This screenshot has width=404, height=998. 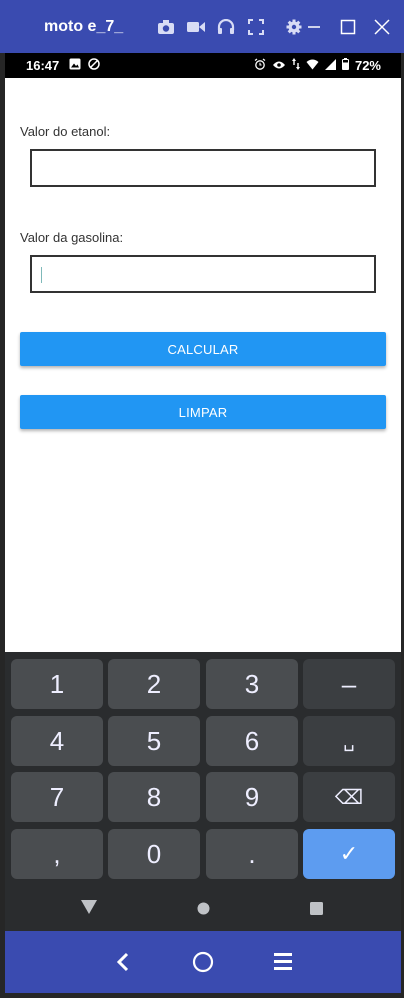 I want to click on emulator-title-bar: moto e_7_, so click(x=202, y=26).